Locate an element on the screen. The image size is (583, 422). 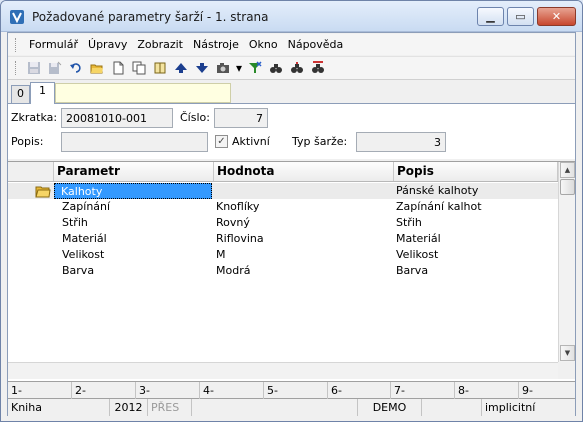
popis-field is located at coordinates (134, 142).